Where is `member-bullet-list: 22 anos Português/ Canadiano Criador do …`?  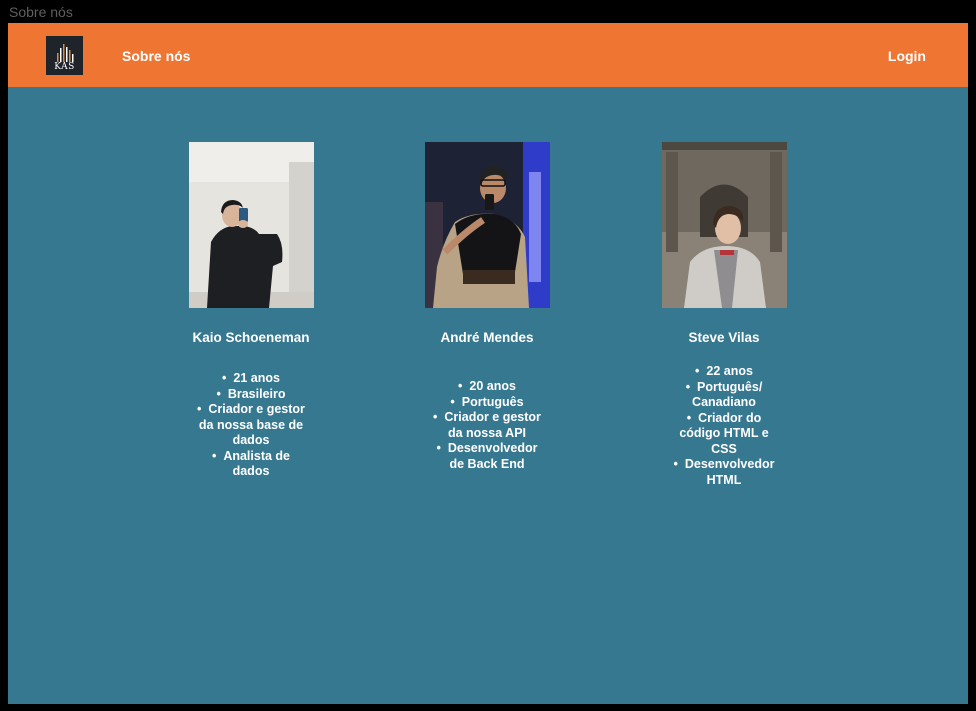
member-bullet-list: 22 anos Português/ Canadiano Criador do … is located at coordinates (724, 426).